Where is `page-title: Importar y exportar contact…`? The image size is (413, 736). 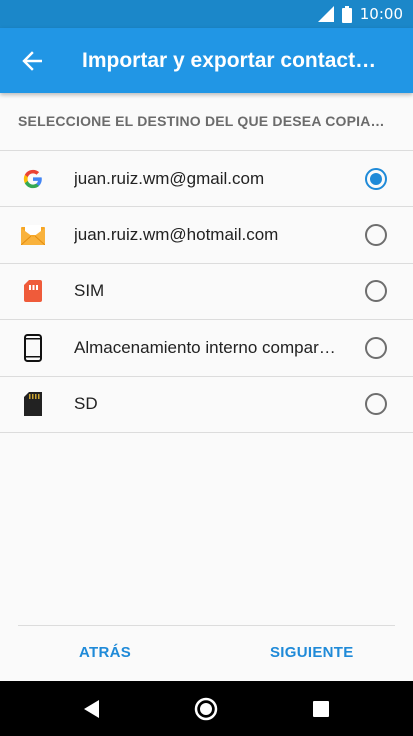
page-title: Importar y exportar contact… is located at coordinates (229, 60).